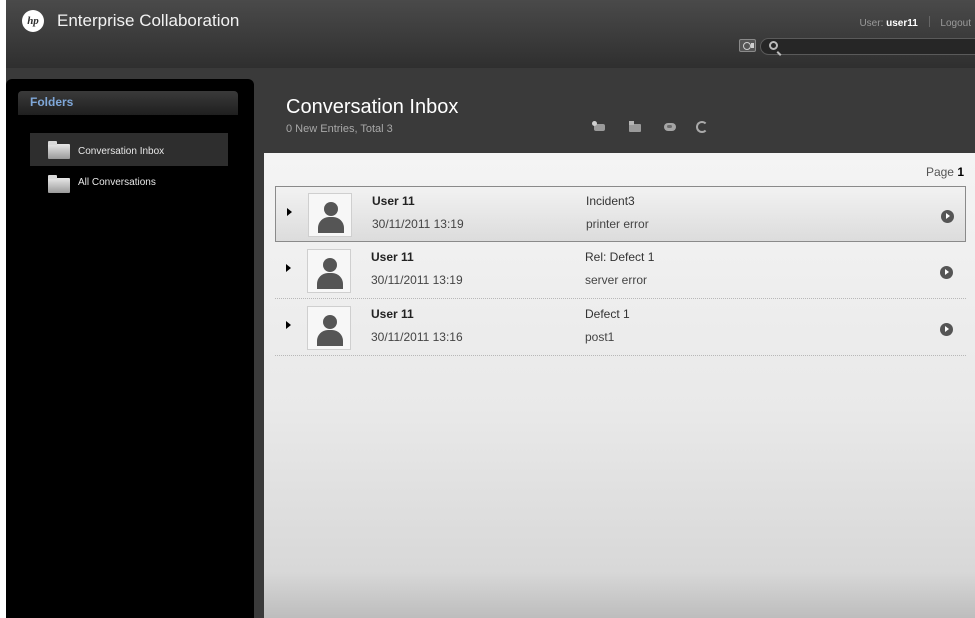 This screenshot has height=618, width=975. I want to click on sidebar-item-conversation-inbox: Conversation Inbox, so click(129, 149).